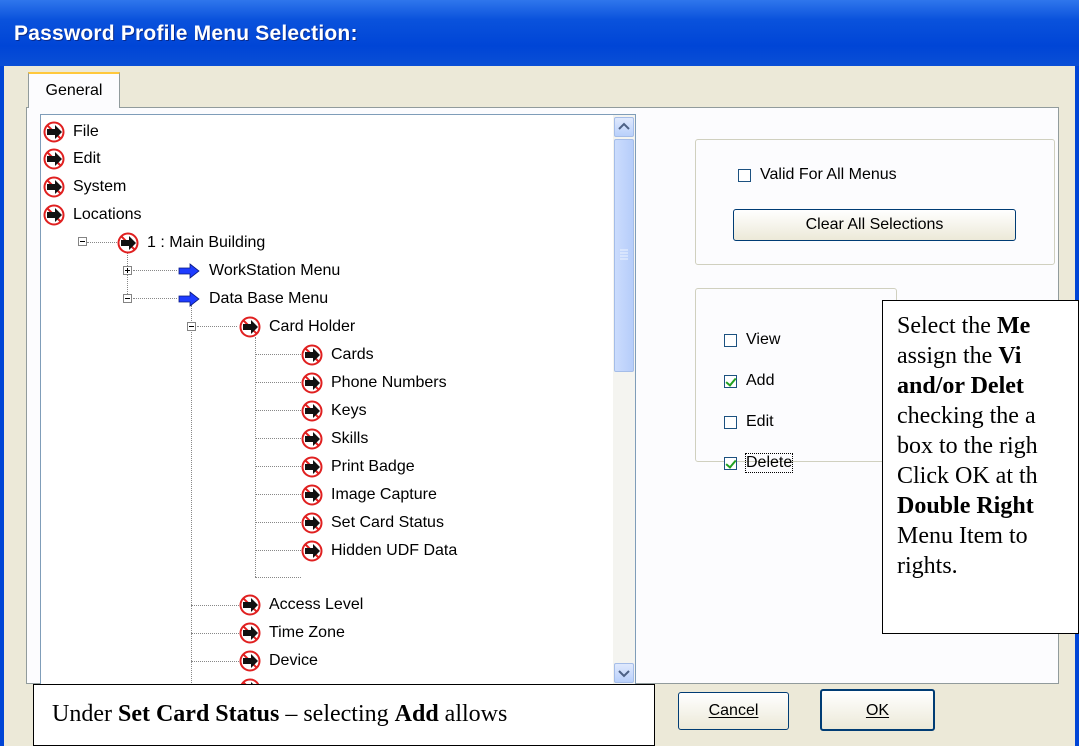 This screenshot has height=746, width=1079. I want to click on callout-text: – selecting, so click(337, 714).